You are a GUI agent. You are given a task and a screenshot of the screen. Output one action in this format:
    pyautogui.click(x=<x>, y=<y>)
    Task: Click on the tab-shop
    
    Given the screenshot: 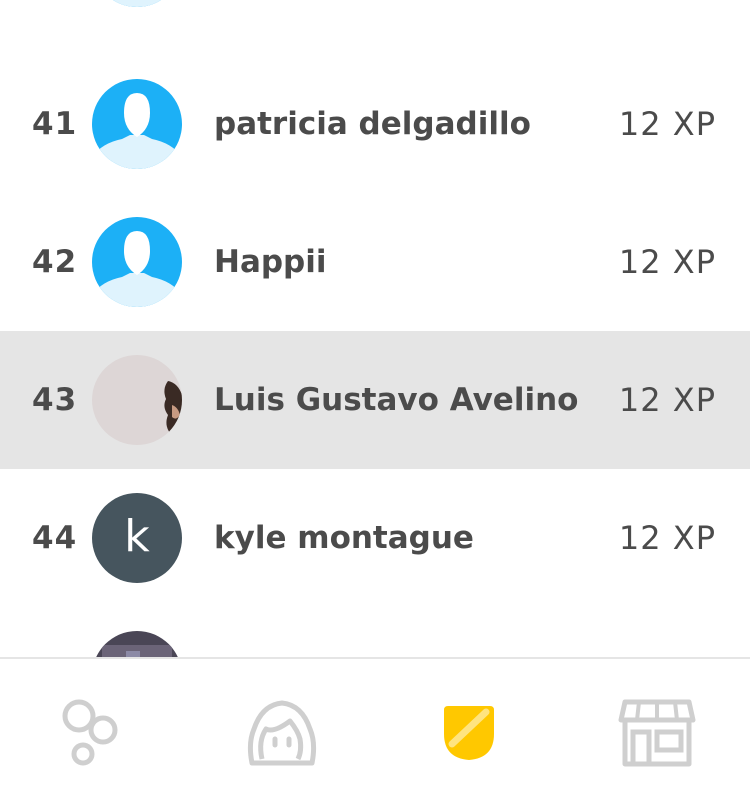 What is the action you would take?
    pyautogui.click(x=656, y=732)
    